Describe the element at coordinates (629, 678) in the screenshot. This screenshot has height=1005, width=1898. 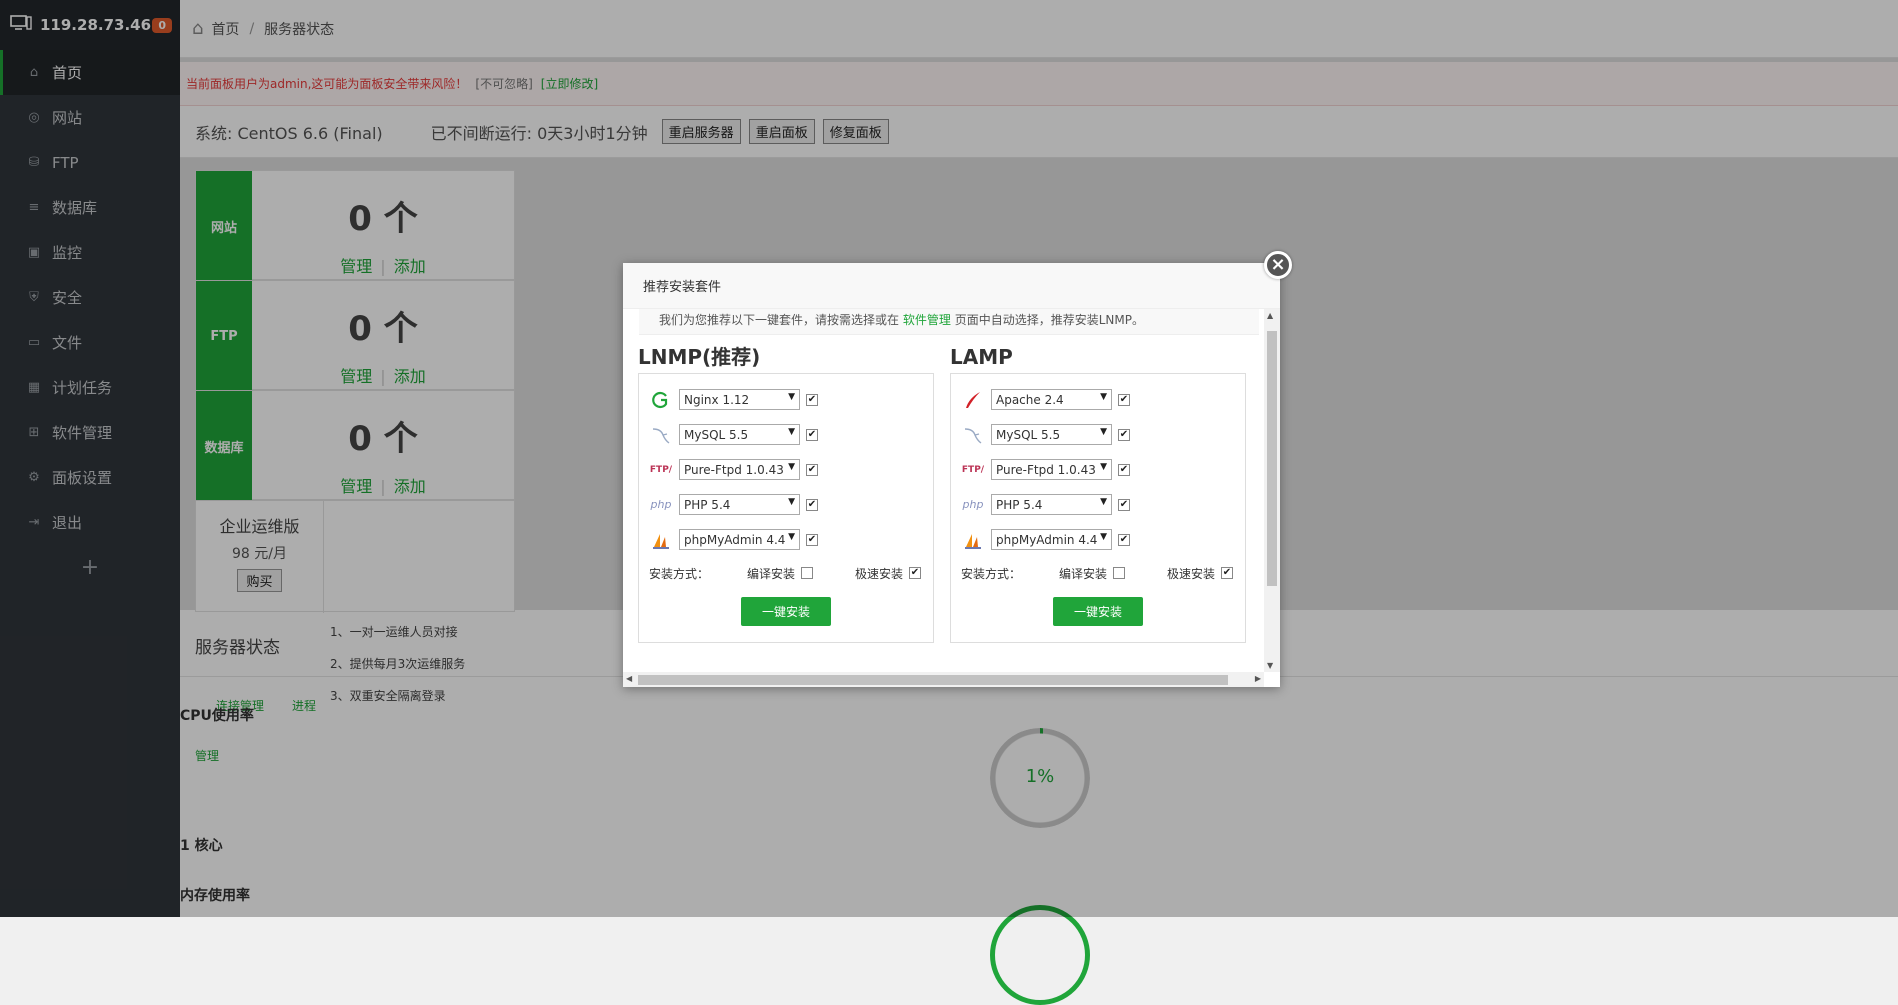
I see `scroll-left-icon: ◀` at that location.